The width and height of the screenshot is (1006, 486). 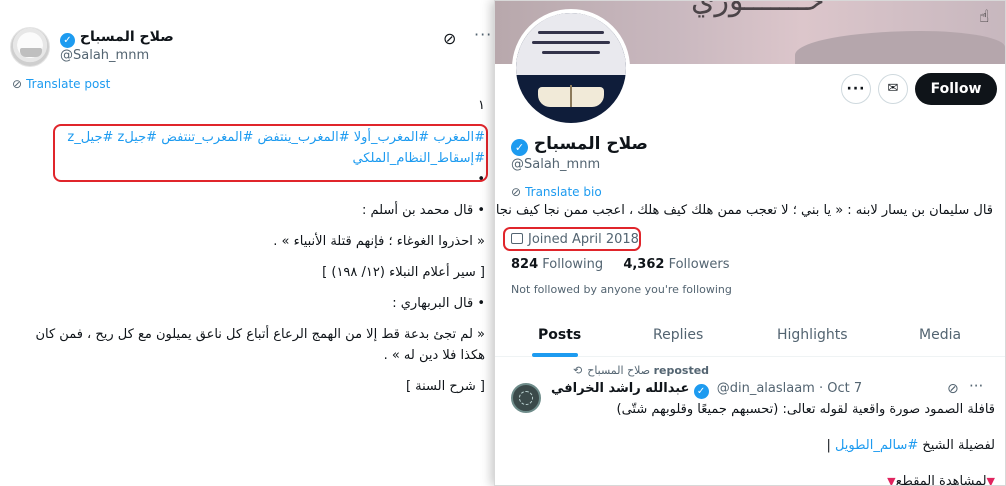 I want to click on repost-icon: ⟲, so click(x=578, y=370).